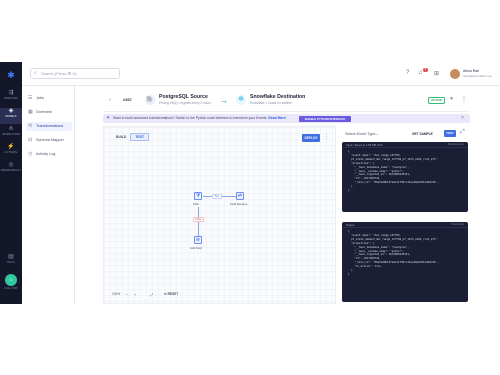 This screenshot has width=500, height=375. I want to click on filter-icon: ⧩, so click(198, 196).